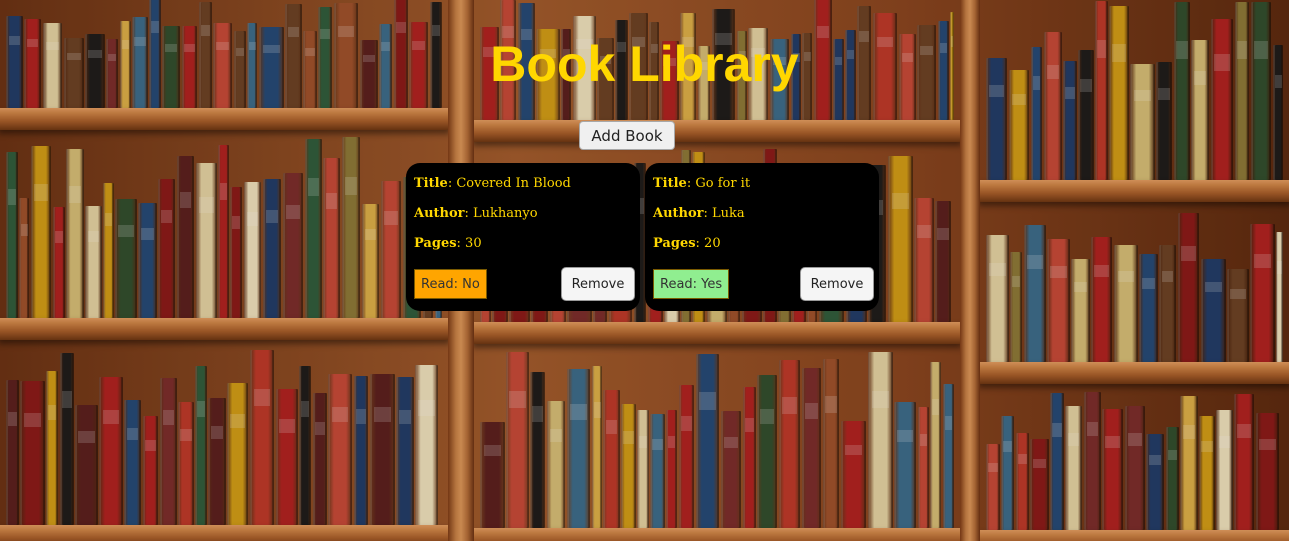  Describe the element at coordinates (644, 64) in the screenshot. I see `page-title: Book Library` at that location.